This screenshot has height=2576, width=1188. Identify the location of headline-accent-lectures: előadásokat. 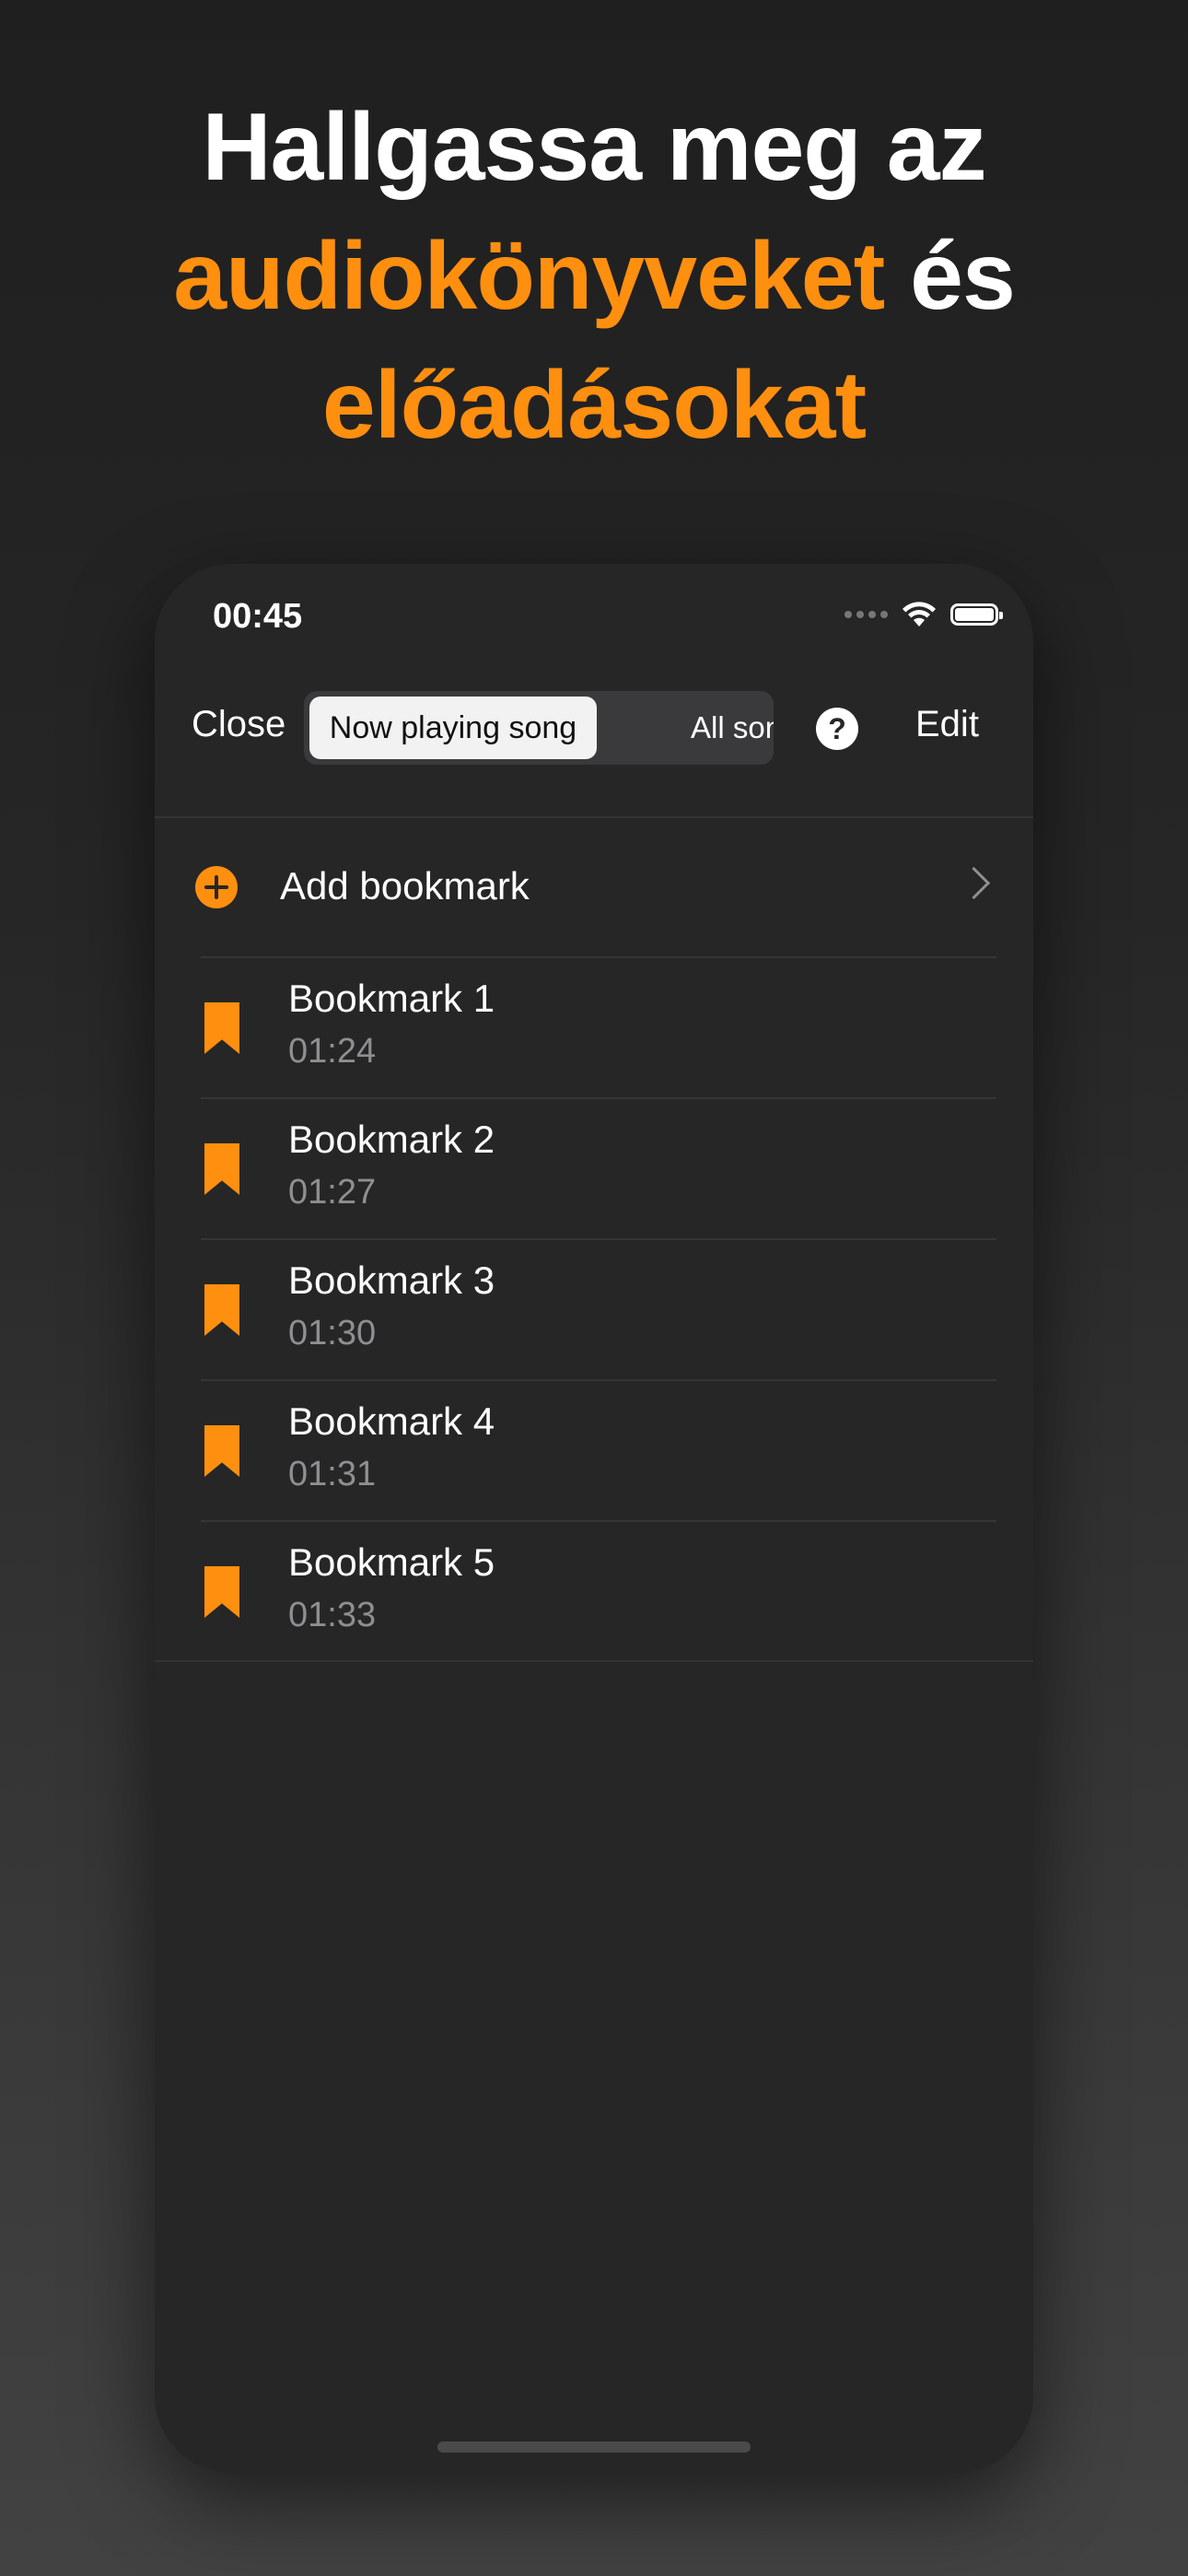
(594, 405).